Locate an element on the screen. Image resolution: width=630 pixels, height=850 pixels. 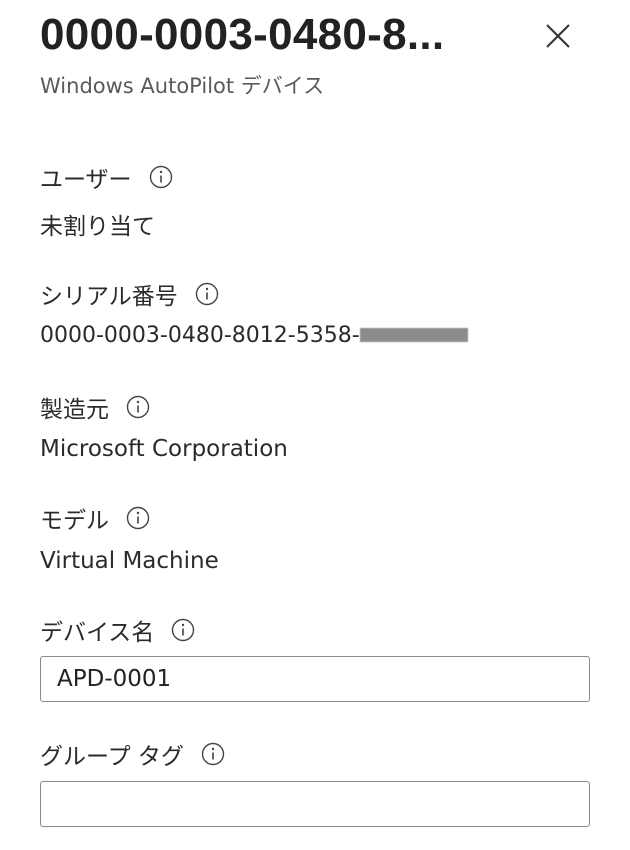
device-name-label: デバイス名 is located at coordinates (97, 633).